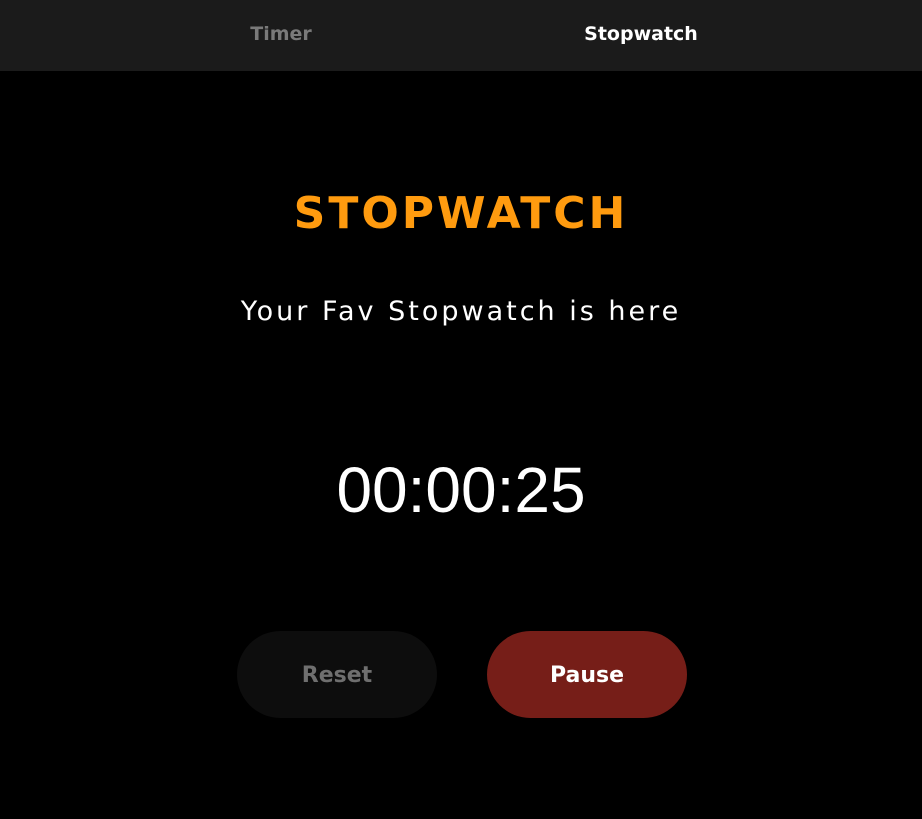 The height and width of the screenshot is (819, 922). What do you see at coordinates (461, 490) in the screenshot?
I see `stopwatch-time-display: 00:00:25` at bounding box center [461, 490].